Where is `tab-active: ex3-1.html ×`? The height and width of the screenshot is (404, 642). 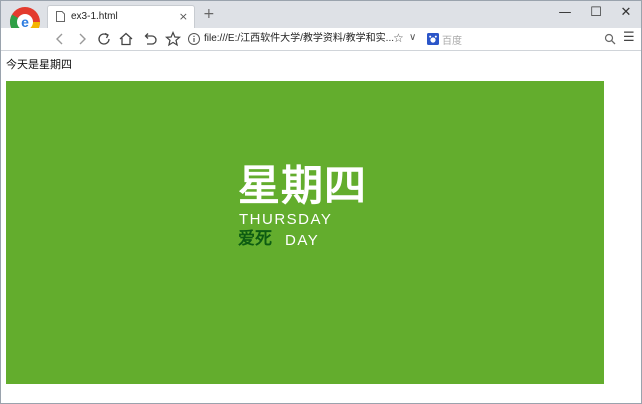
tab-active: ex3-1.html × is located at coordinates (121, 16).